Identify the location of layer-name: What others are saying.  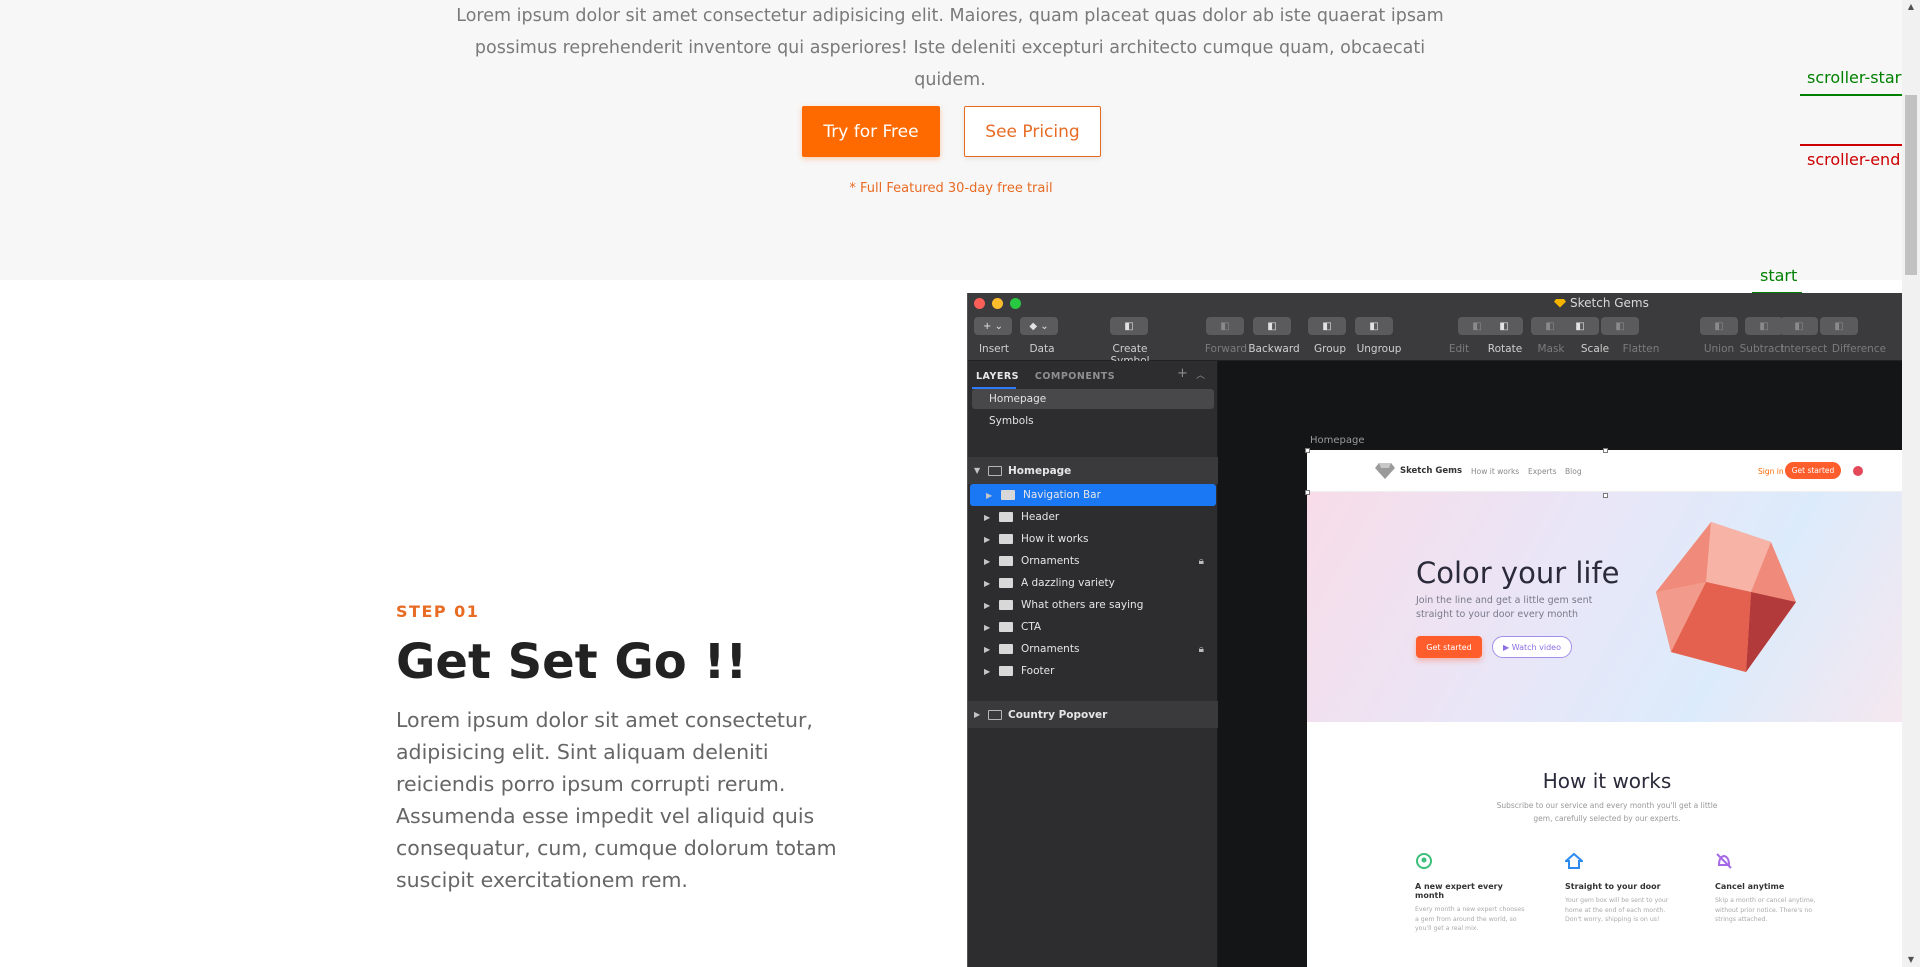
(1082, 605).